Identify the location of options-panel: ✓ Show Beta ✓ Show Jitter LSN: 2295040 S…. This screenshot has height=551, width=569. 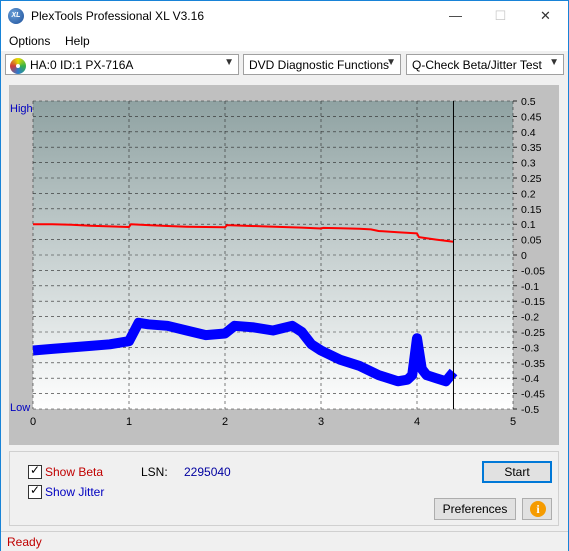
(284, 488).